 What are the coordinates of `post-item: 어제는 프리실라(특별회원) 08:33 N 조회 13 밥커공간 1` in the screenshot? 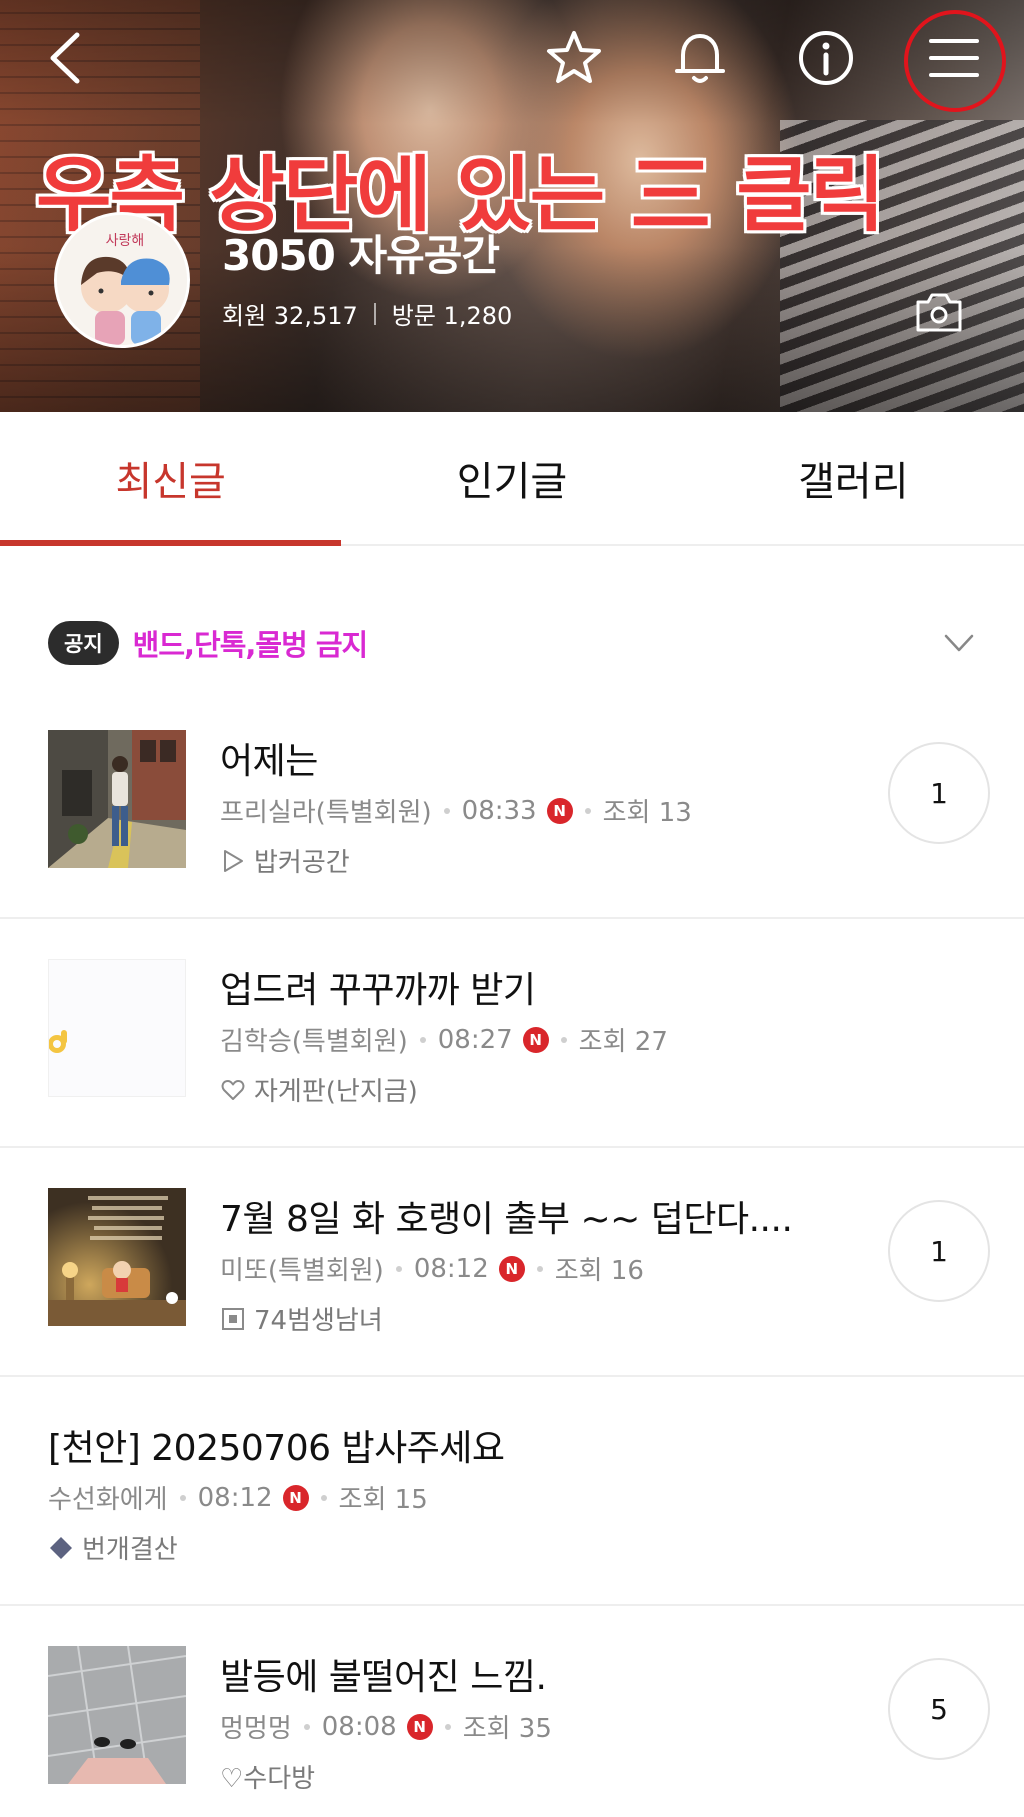 It's located at (512, 804).